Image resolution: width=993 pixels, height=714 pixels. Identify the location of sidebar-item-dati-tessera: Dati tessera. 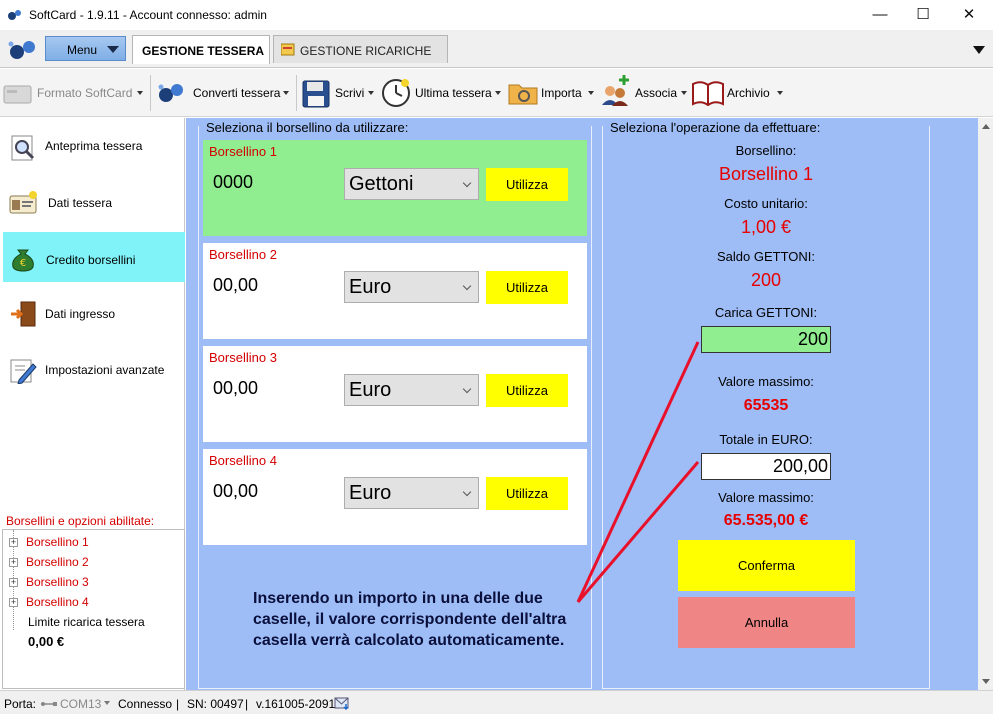
(94, 202).